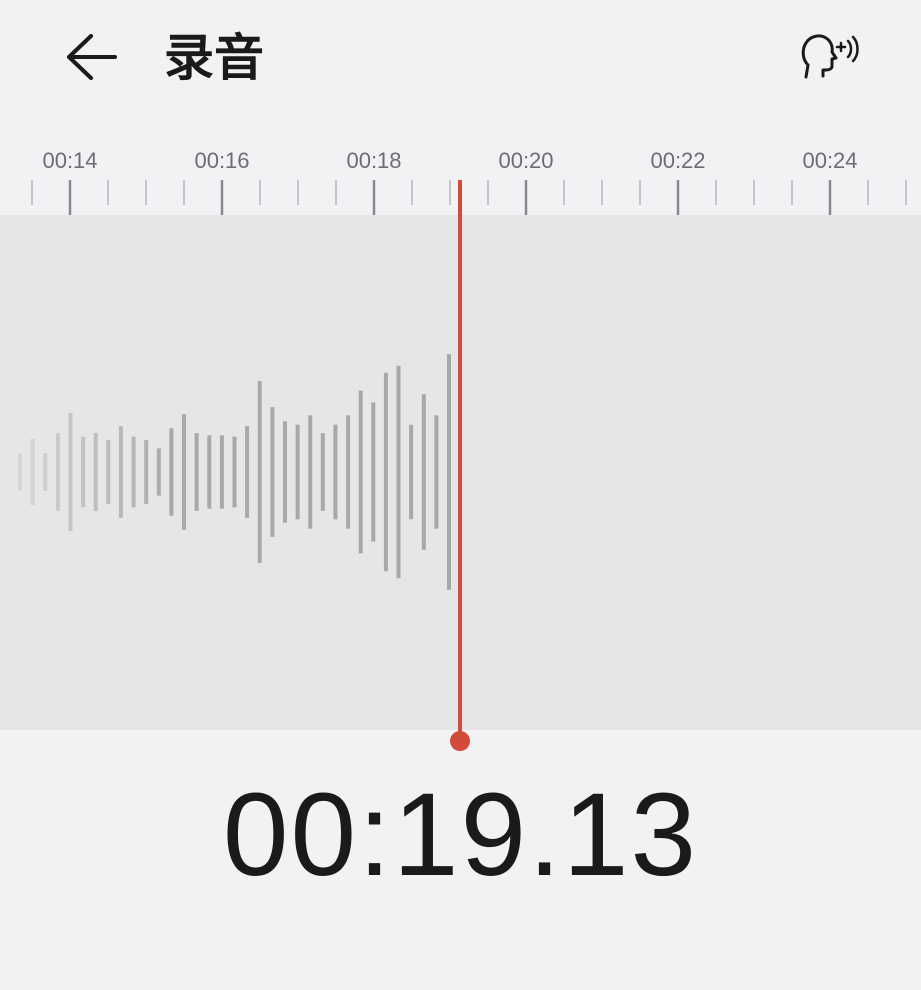  I want to click on header: 录音, so click(460, 60).